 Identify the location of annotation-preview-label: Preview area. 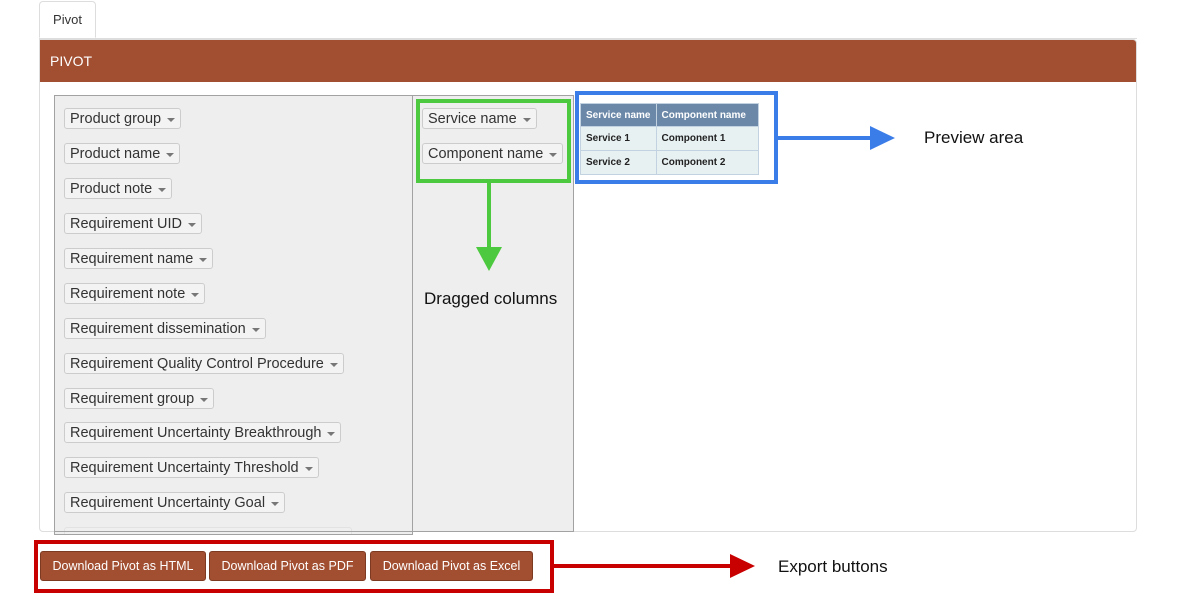
(974, 137).